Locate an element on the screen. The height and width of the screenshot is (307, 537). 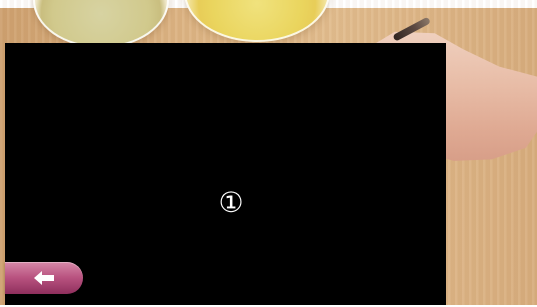
step-number-label: ① is located at coordinates (231, 202).